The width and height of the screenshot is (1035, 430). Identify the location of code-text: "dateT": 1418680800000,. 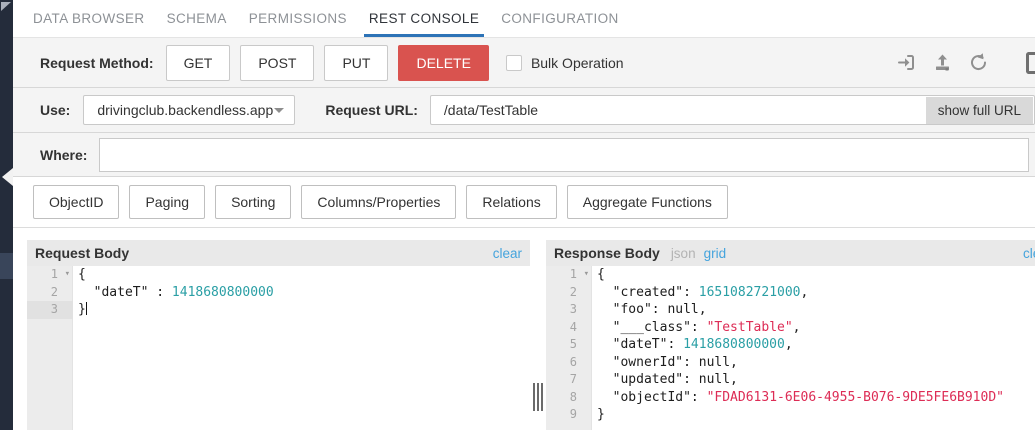
(695, 344).